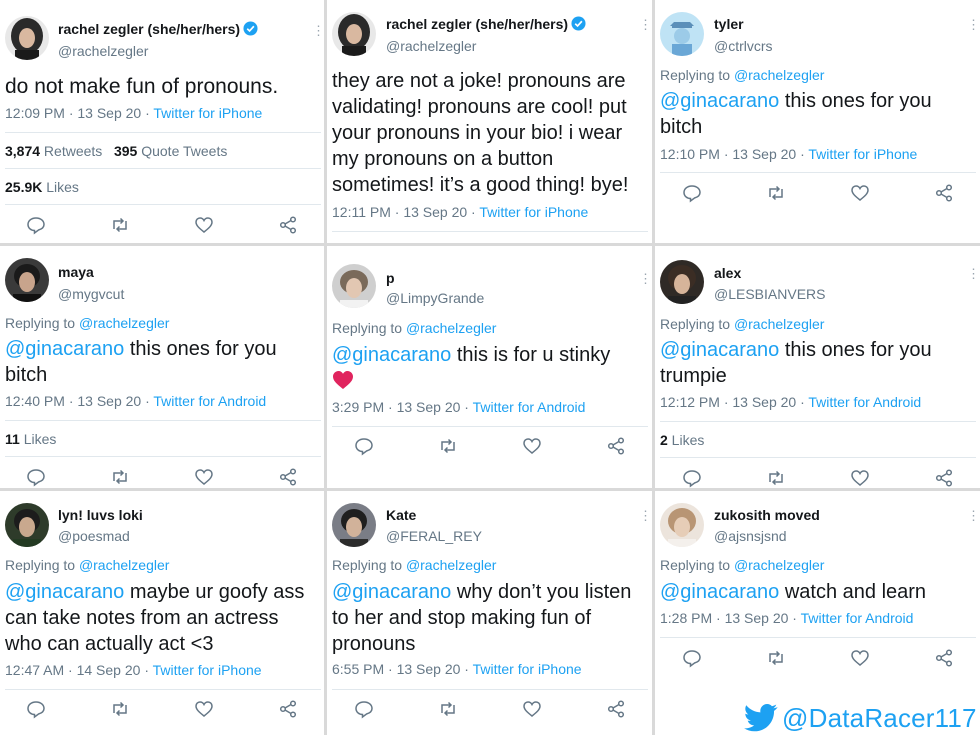 The height and width of the screenshot is (735, 980). I want to click on username: @ctrlvcrs, so click(743, 46).